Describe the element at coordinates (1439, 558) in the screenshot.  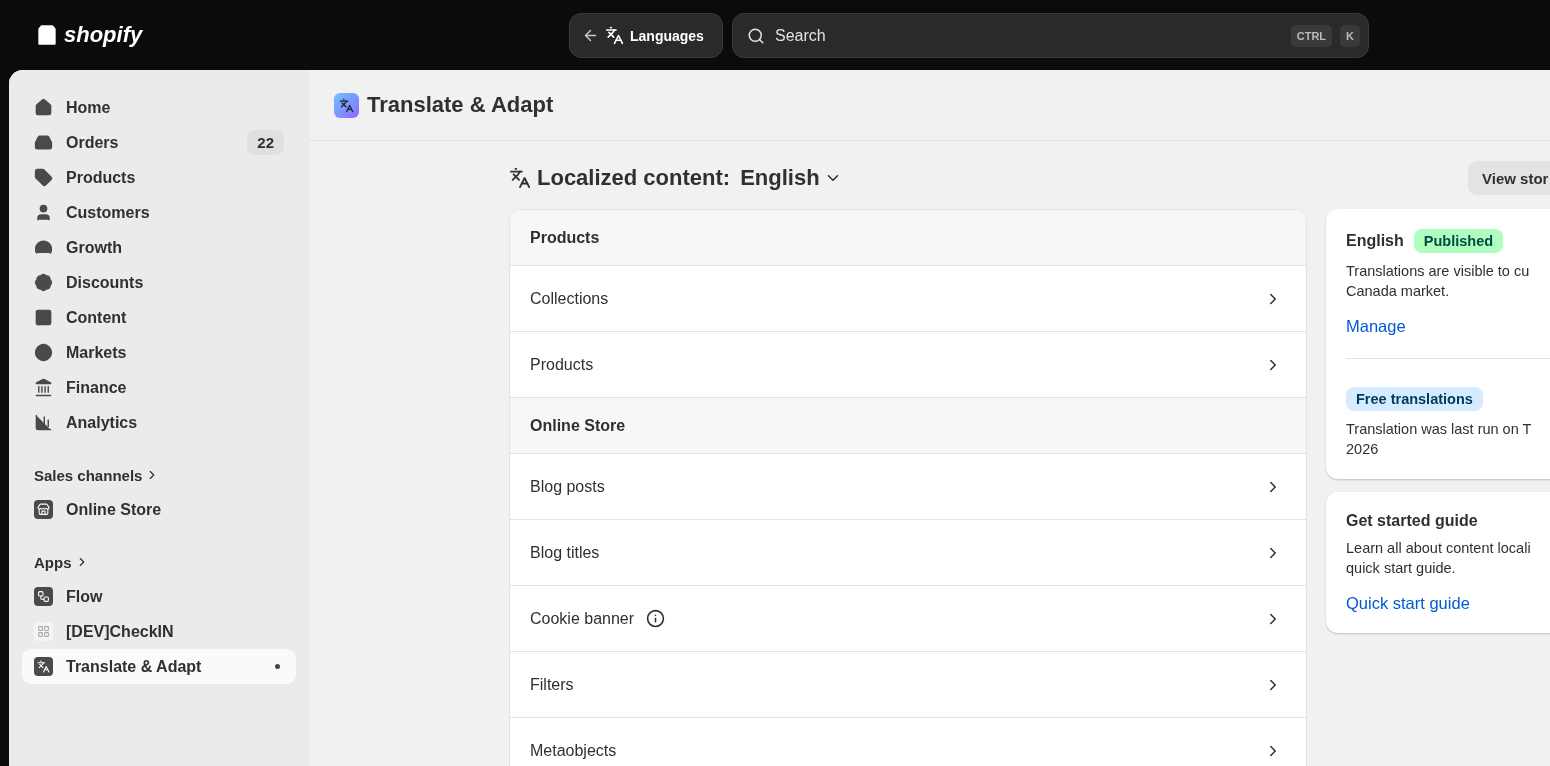
I see `card-description: Learn all about content locali quick start guide.` at that location.